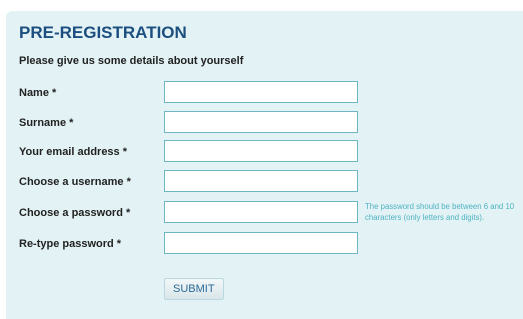 The height and width of the screenshot is (319, 523). I want to click on password-label: Choose a password *, so click(75, 213).